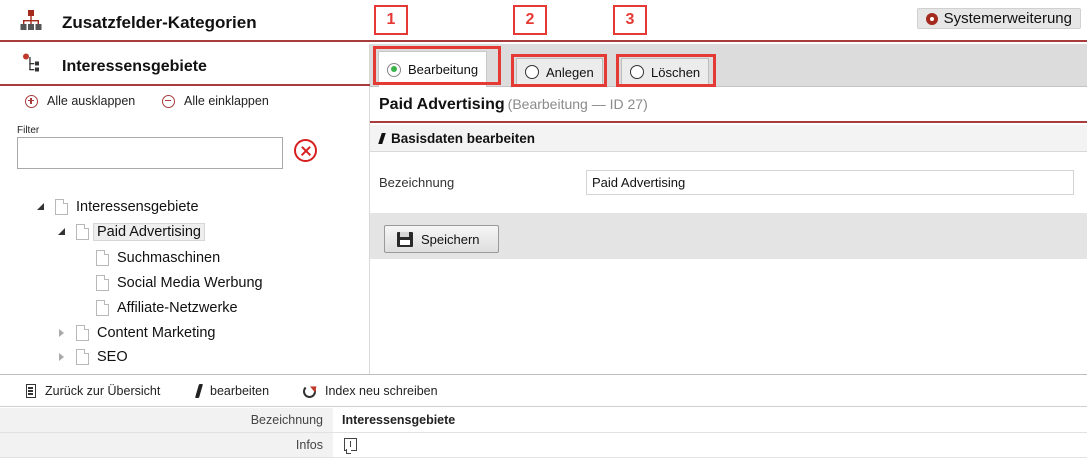 The image size is (1087, 464). What do you see at coordinates (443, 69) in the screenshot?
I see `tab-label: Bearbeitung` at bounding box center [443, 69].